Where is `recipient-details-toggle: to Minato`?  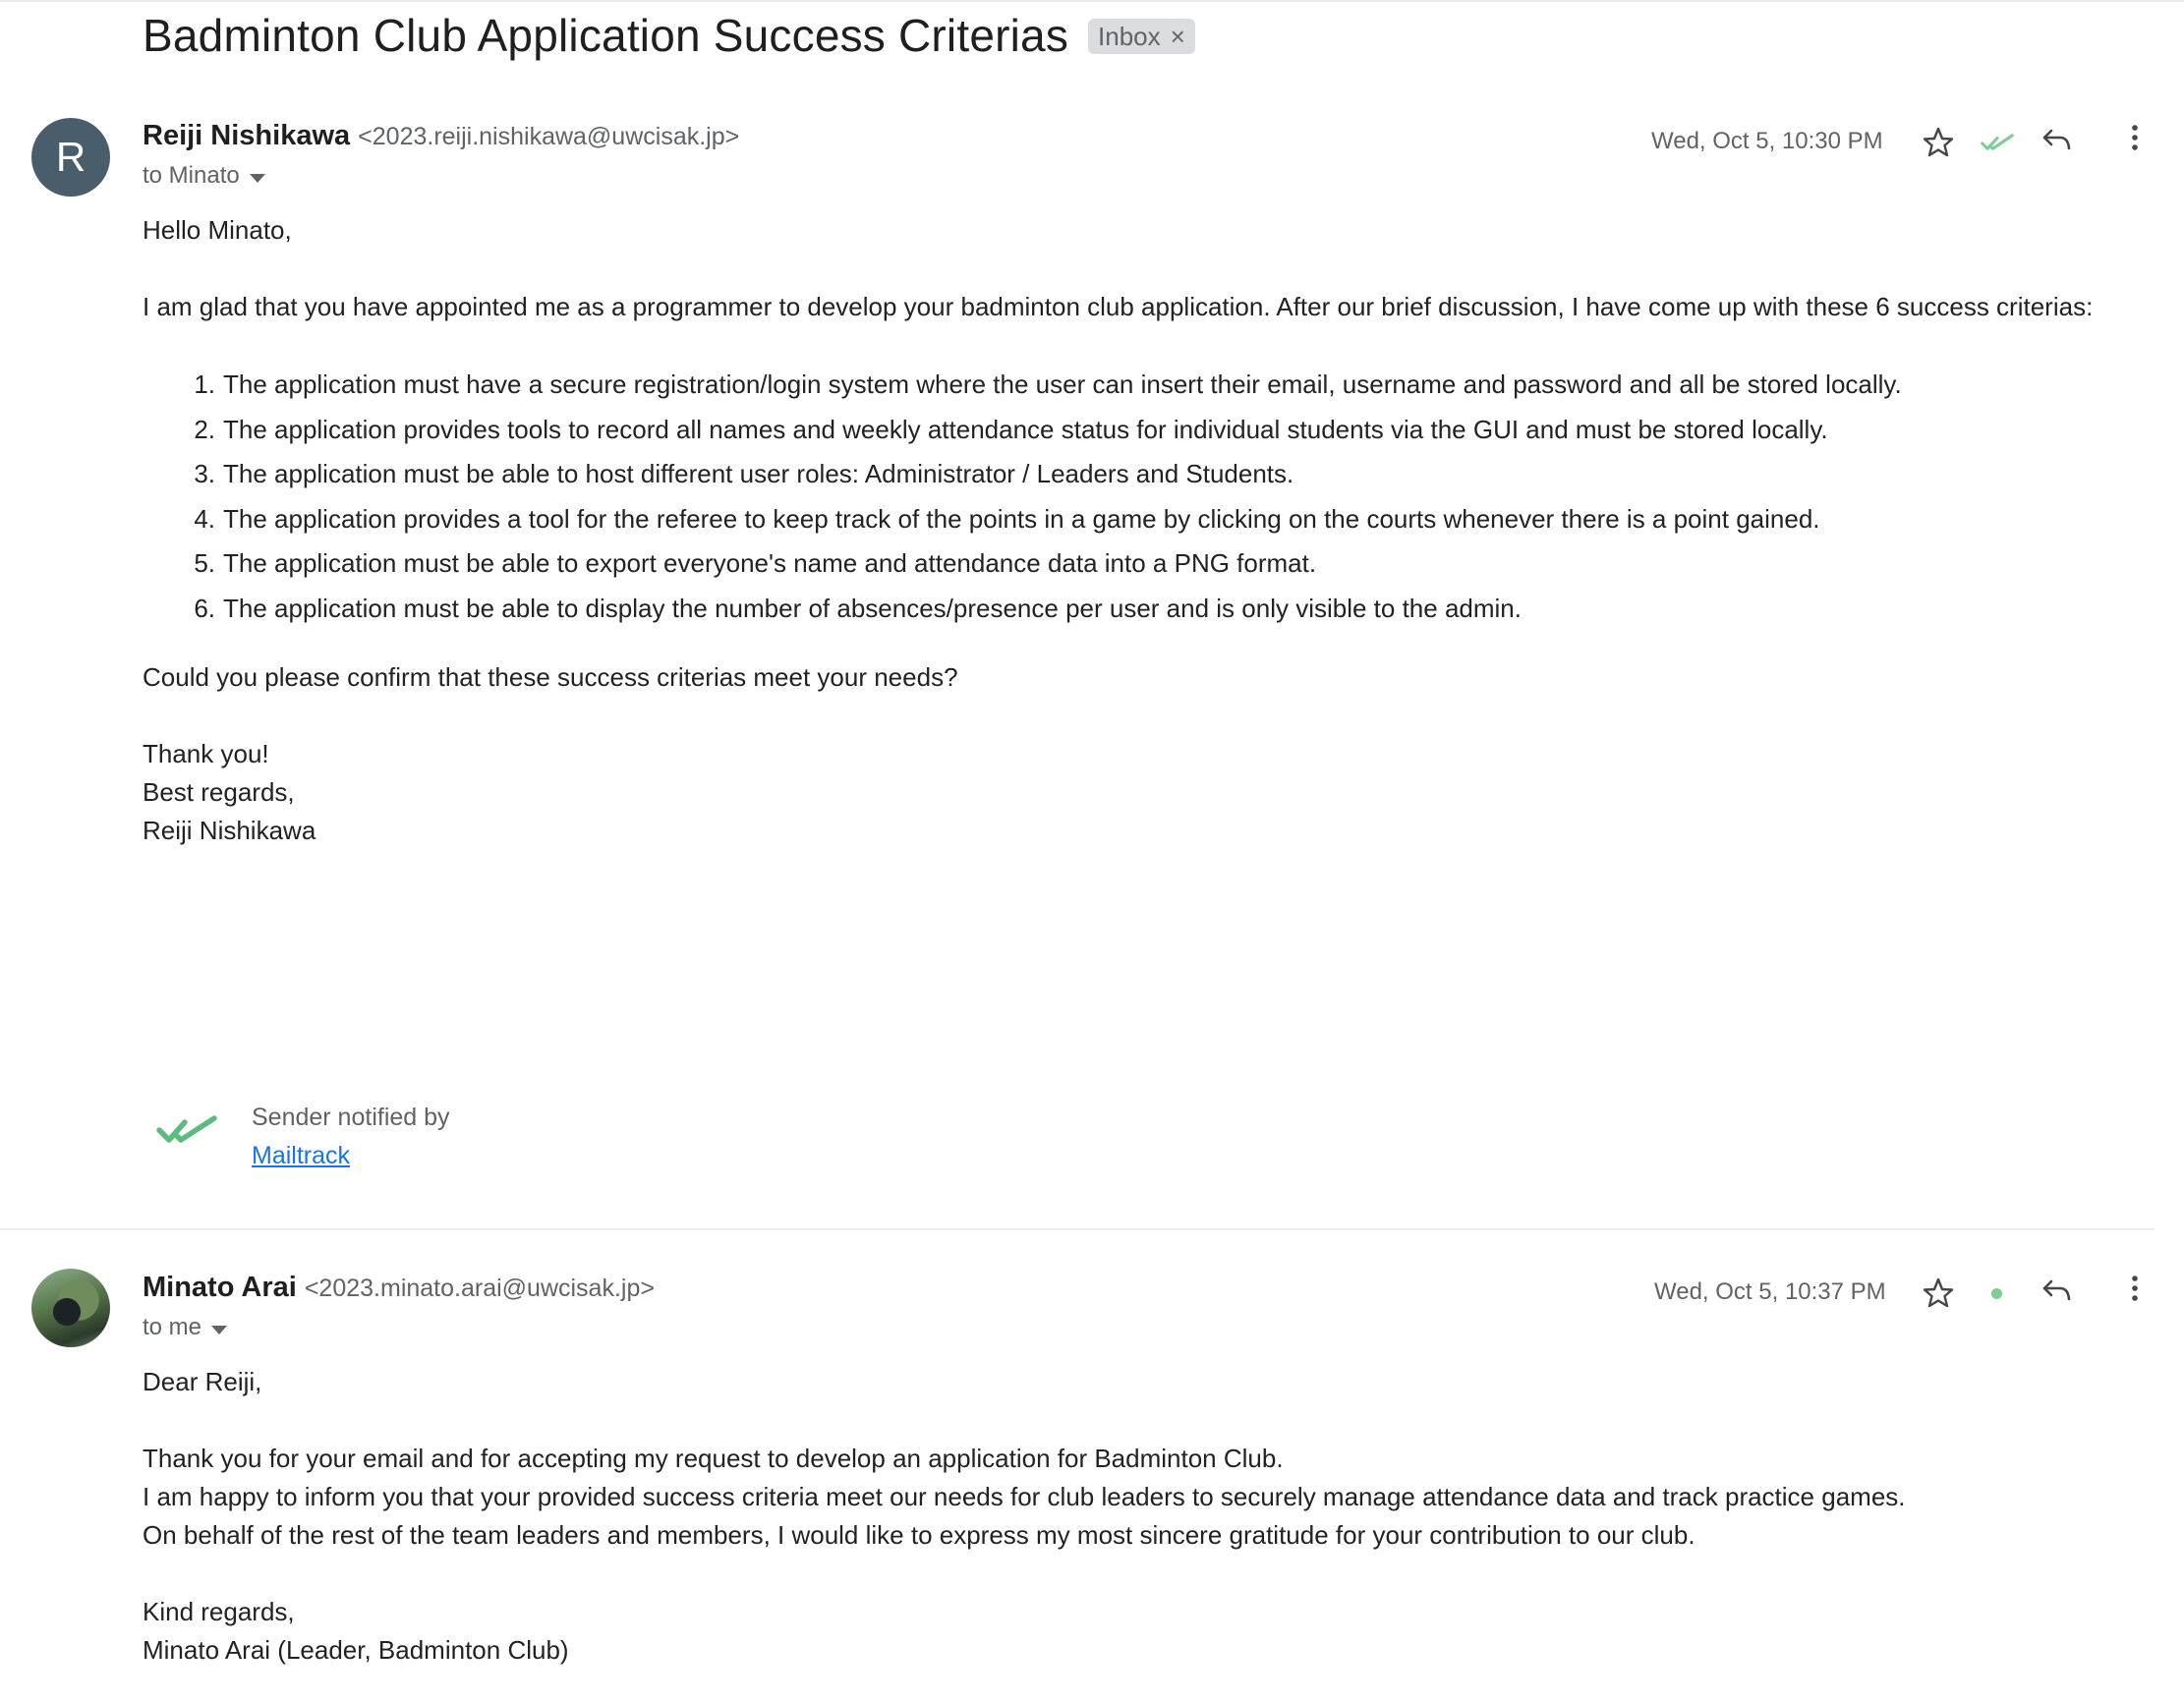 recipient-details-toggle: to Minato is located at coordinates (204, 176).